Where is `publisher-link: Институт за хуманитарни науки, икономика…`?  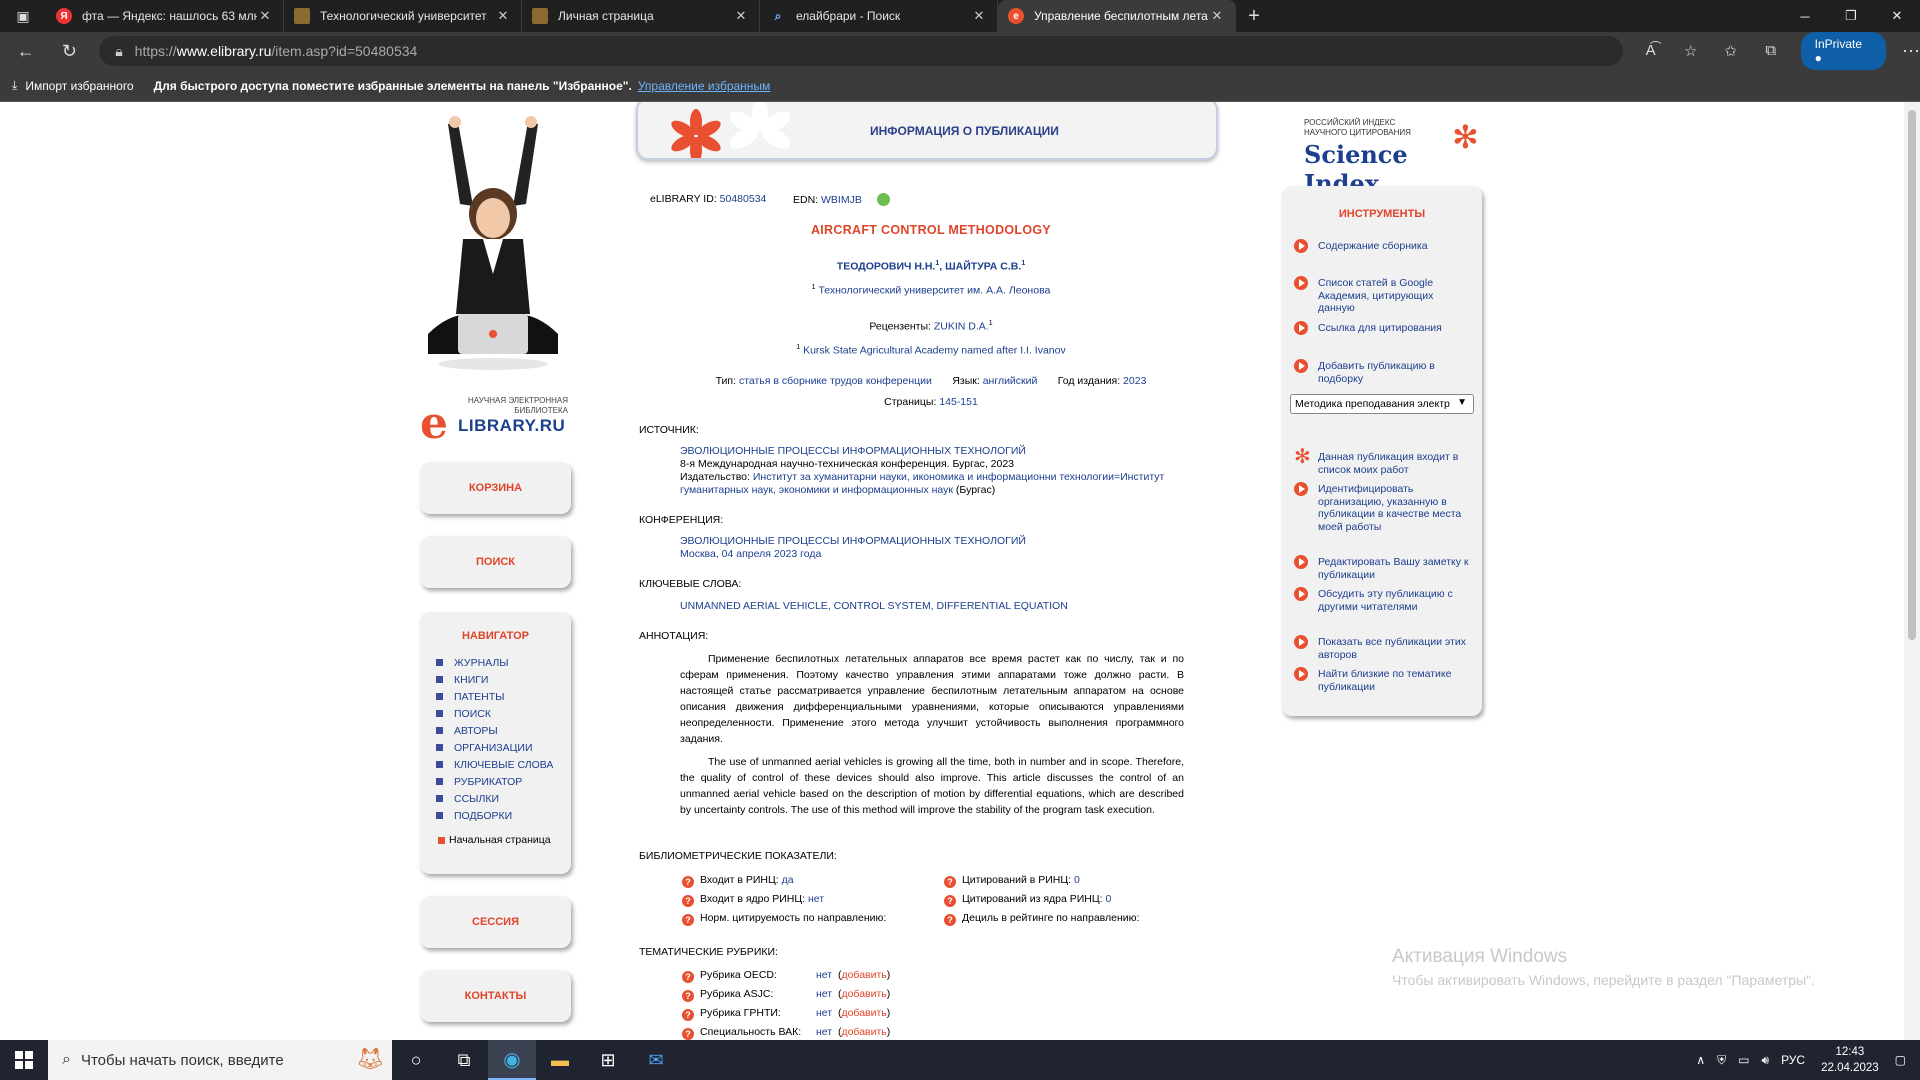 publisher-link: Институт за хуманитарни науки, икономика… is located at coordinates (959, 477).